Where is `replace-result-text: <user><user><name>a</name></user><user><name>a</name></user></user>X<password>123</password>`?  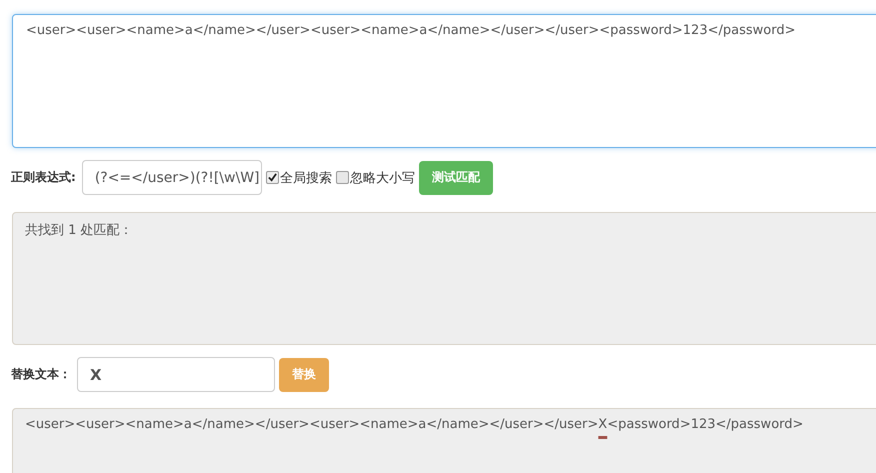
replace-result-text: <user><user><name>a</name></user><user><name>a</name></user></user>X<password>123</password> is located at coordinates (414, 424).